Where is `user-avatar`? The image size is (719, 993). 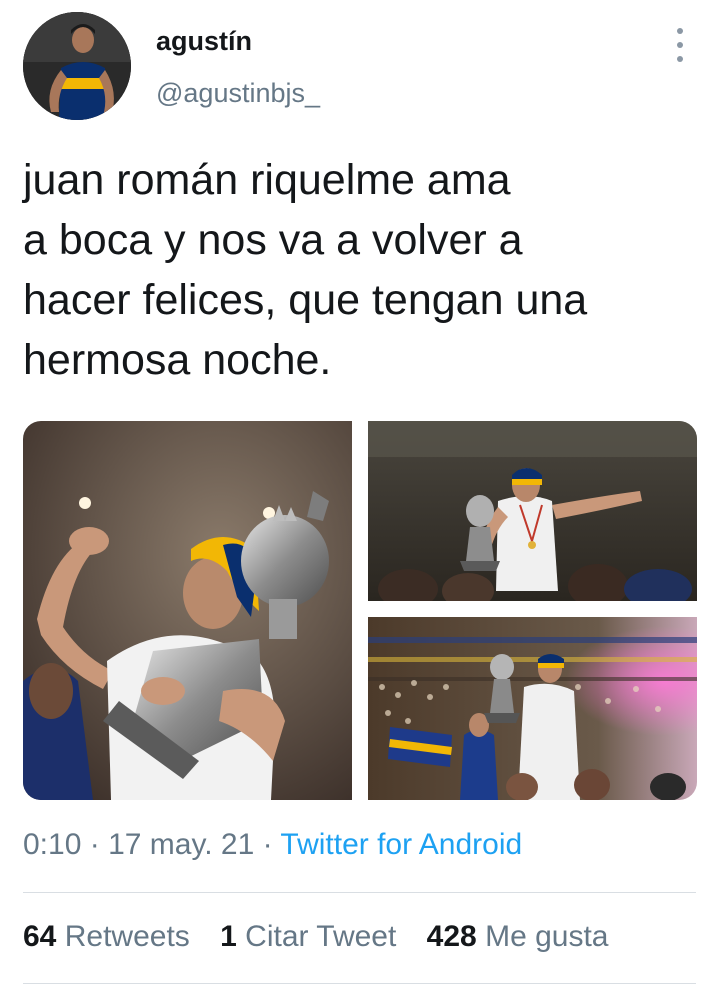
user-avatar is located at coordinates (77, 66).